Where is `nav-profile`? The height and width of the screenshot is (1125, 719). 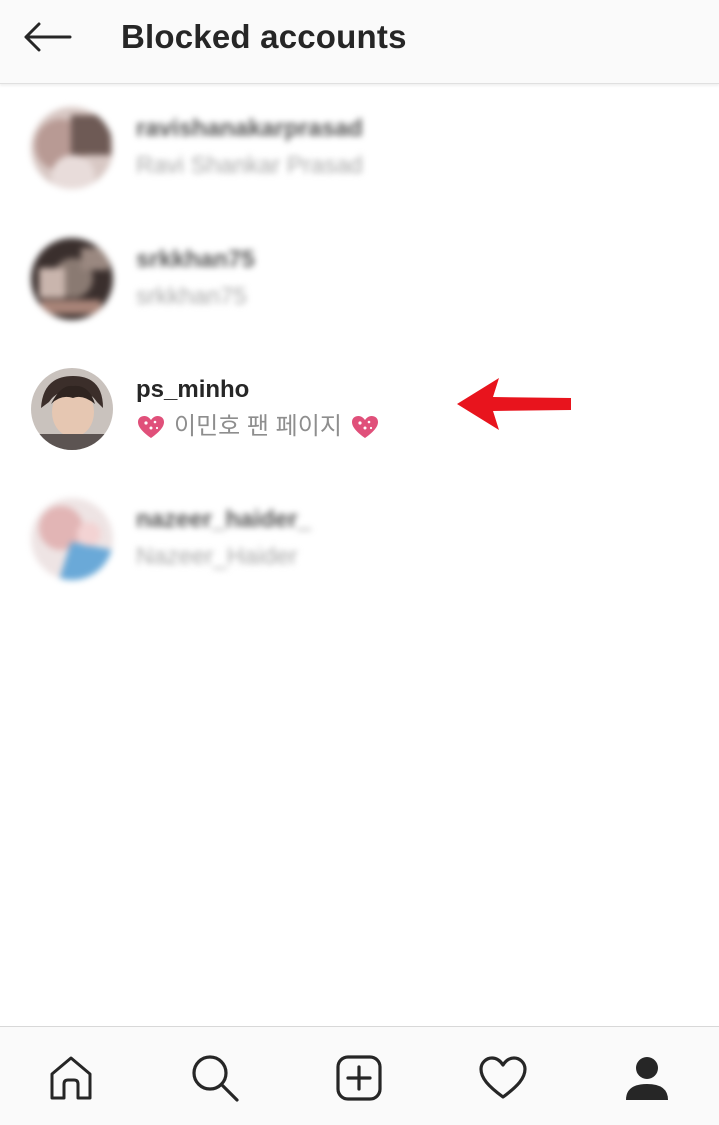
nav-profile is located at coordinates (647, 1078).